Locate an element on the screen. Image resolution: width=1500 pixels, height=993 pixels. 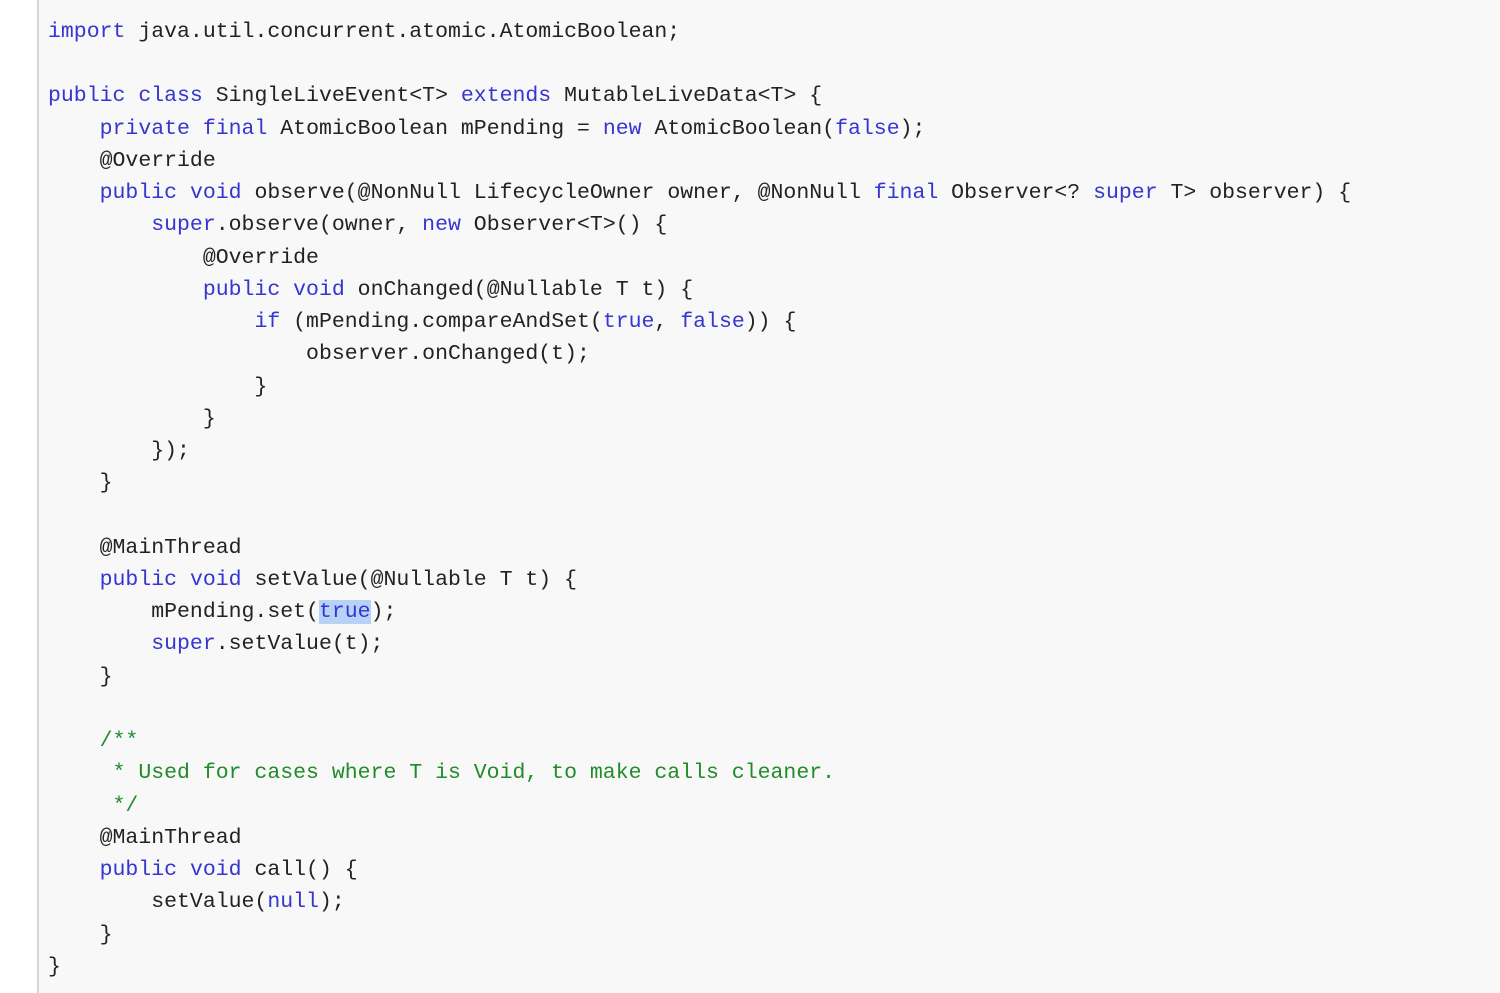
code-text: Observer<? is located at coordinates (1016, 193).